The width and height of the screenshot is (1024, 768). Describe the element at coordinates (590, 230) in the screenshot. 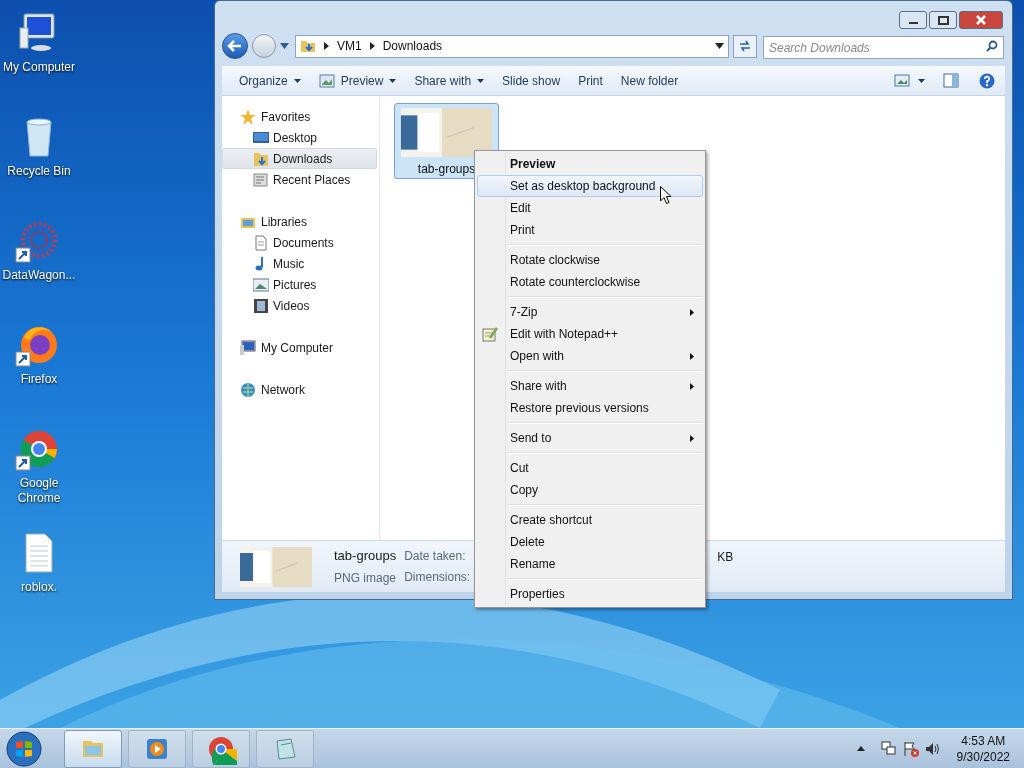

I see `menu-item: Print` at that location.